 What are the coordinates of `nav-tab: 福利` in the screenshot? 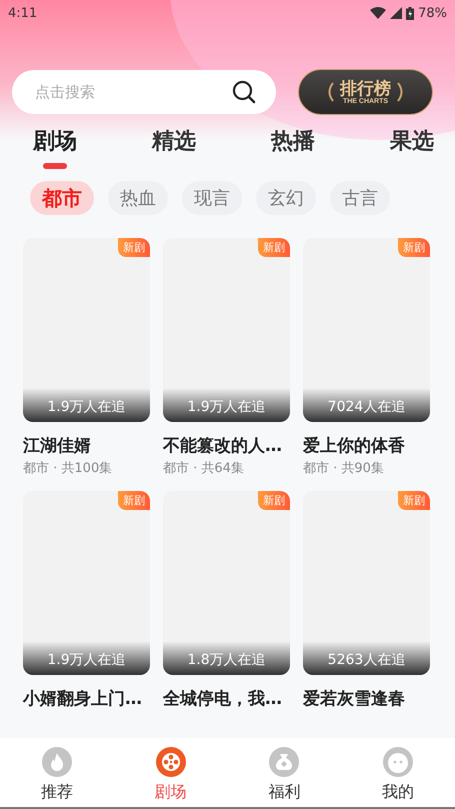 It's located at (284, 772).